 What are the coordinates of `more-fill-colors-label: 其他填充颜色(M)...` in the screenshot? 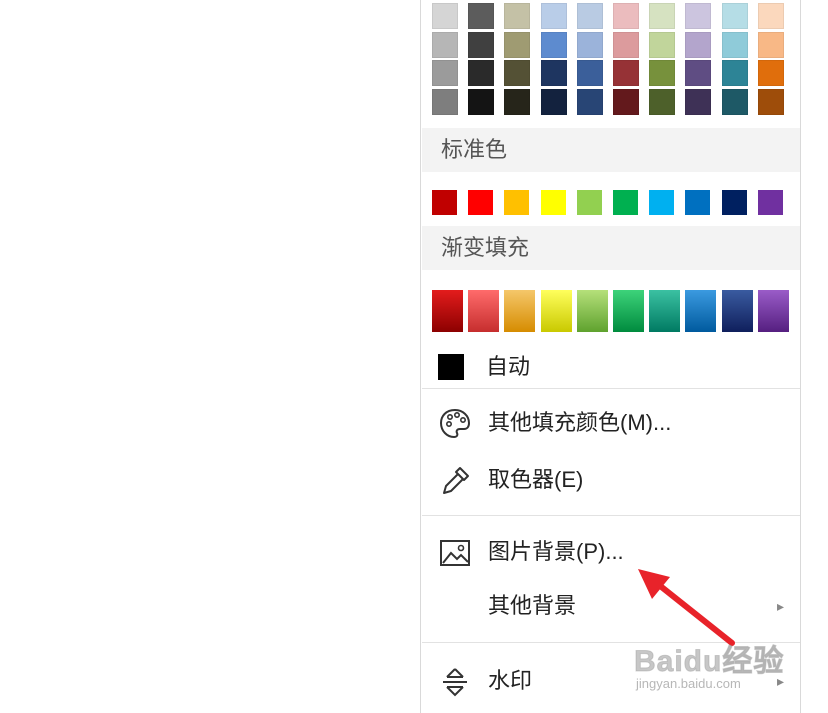 It's located at (580, 422).